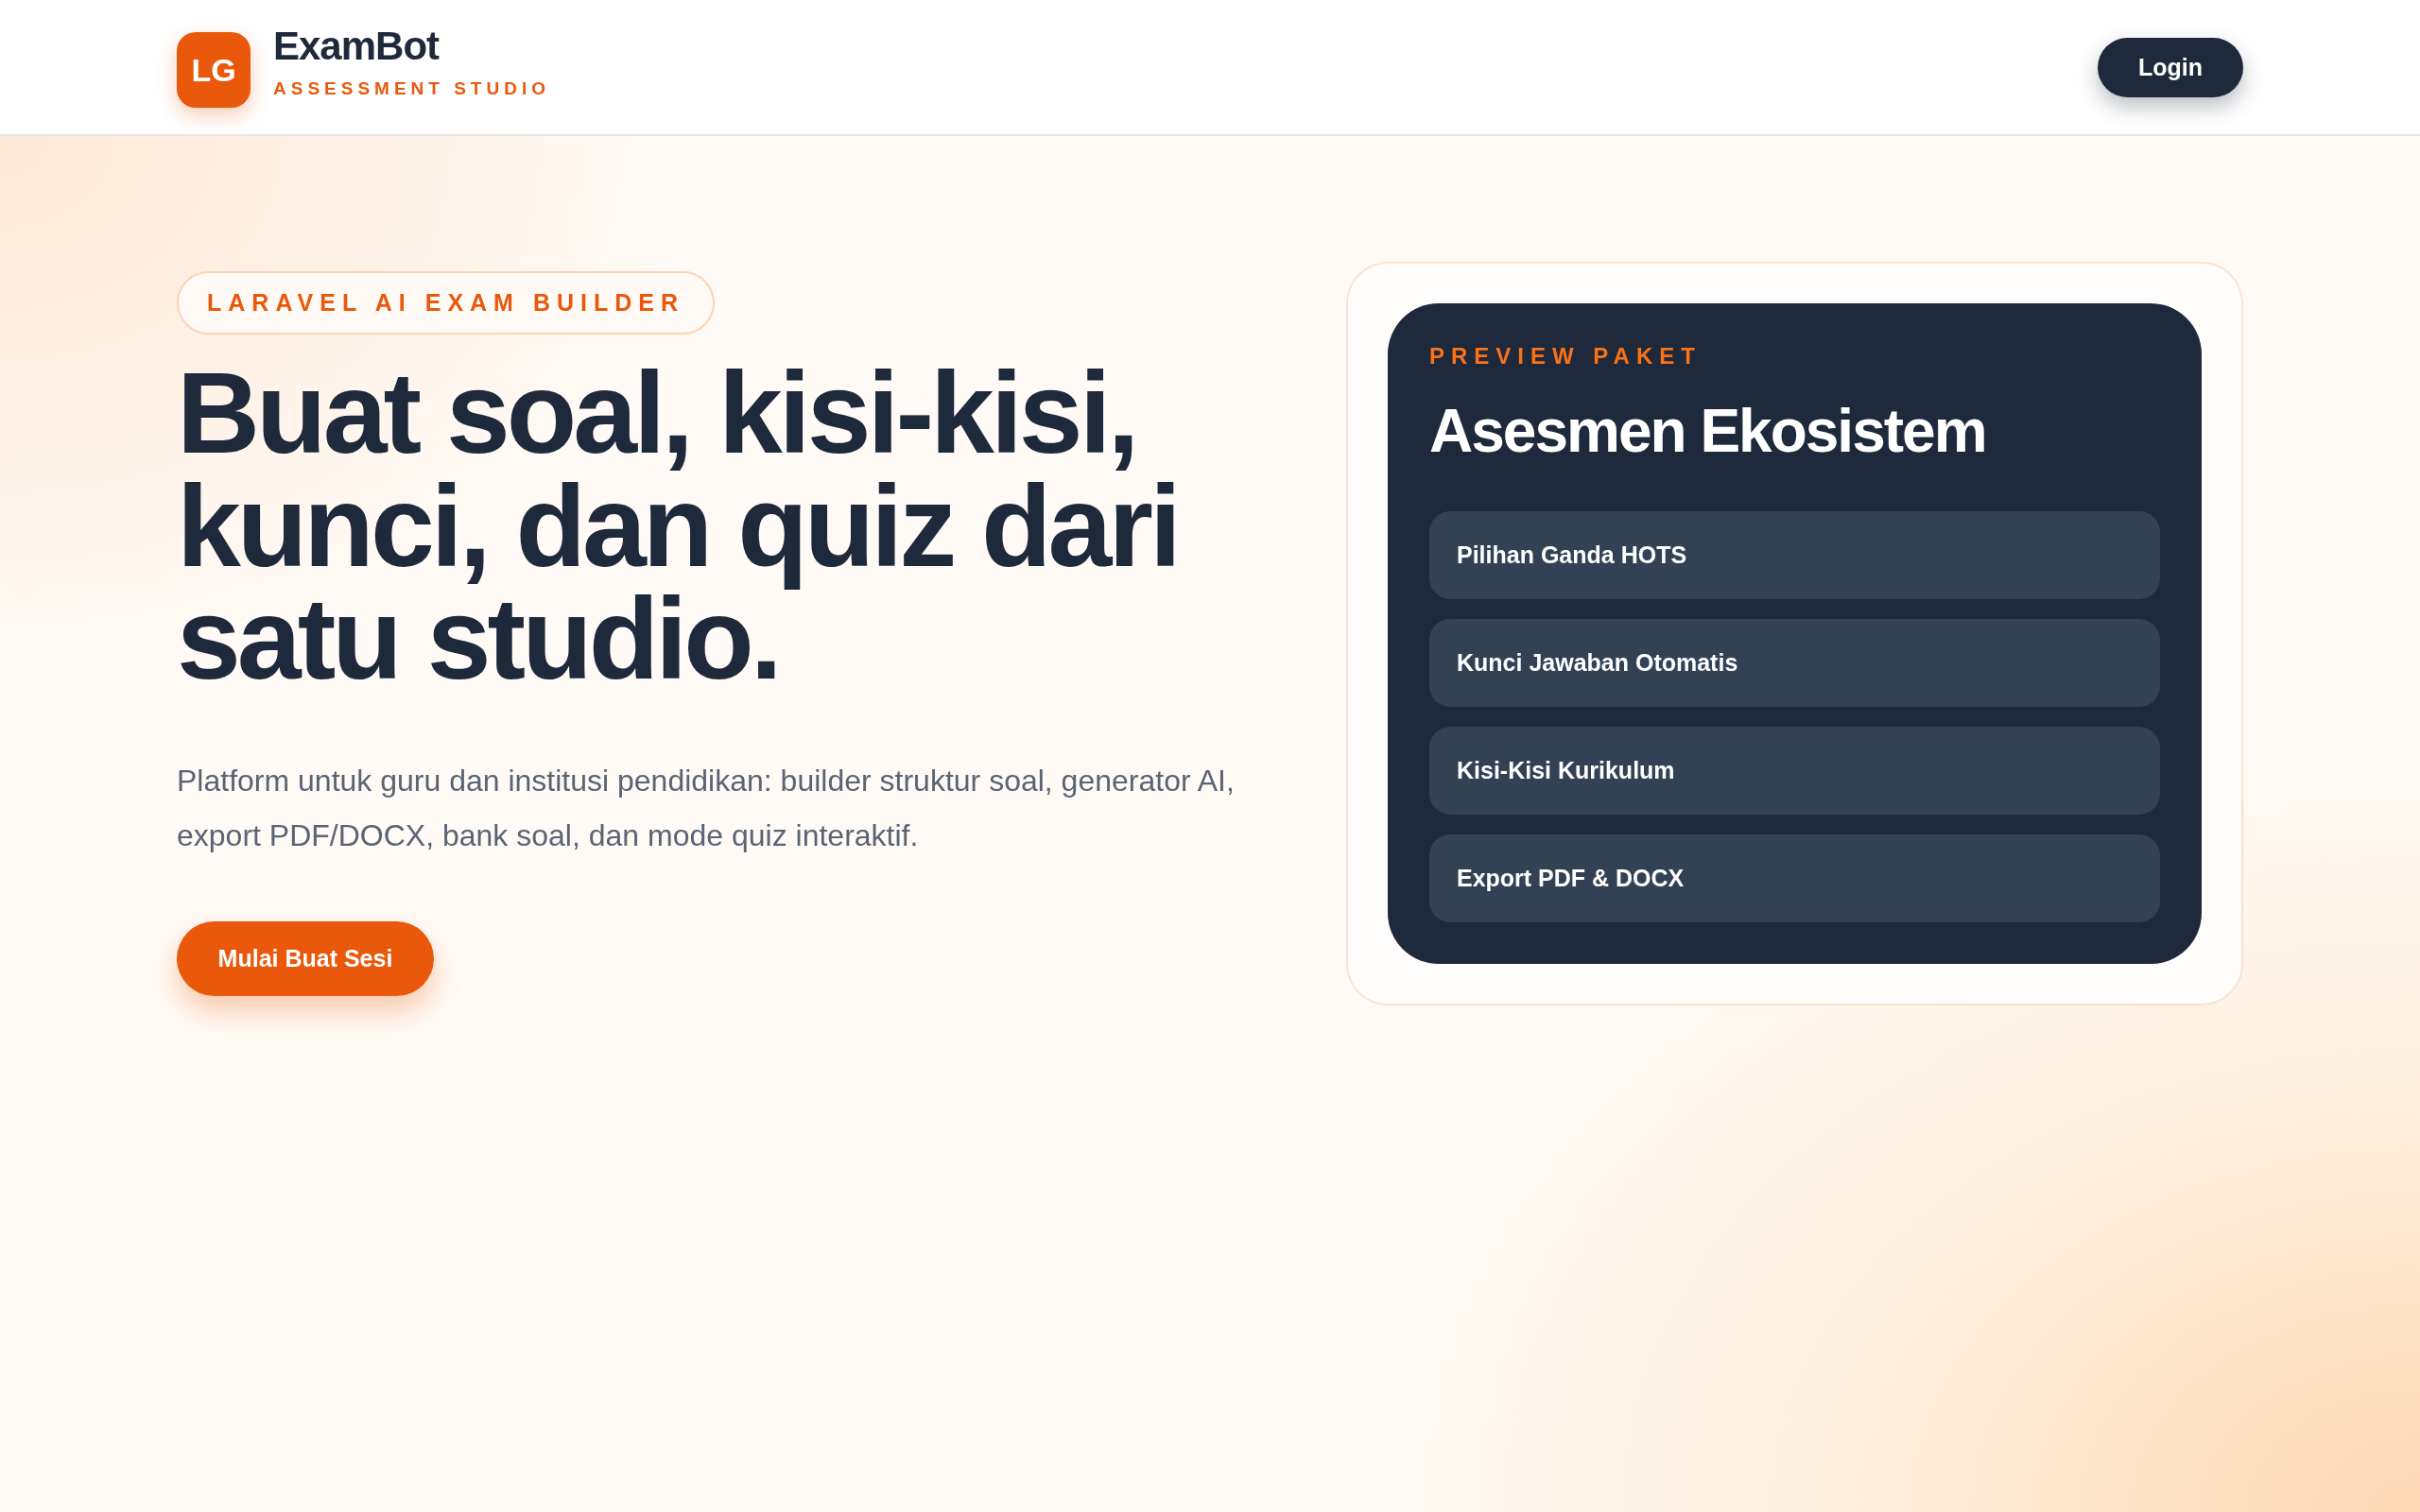  Describe the element at coordinates (678, 526) in the screenshot. I see `hero-title: Buat soal, kisi-kisi, kunci, dan quiz dari satu studio.` at that location.